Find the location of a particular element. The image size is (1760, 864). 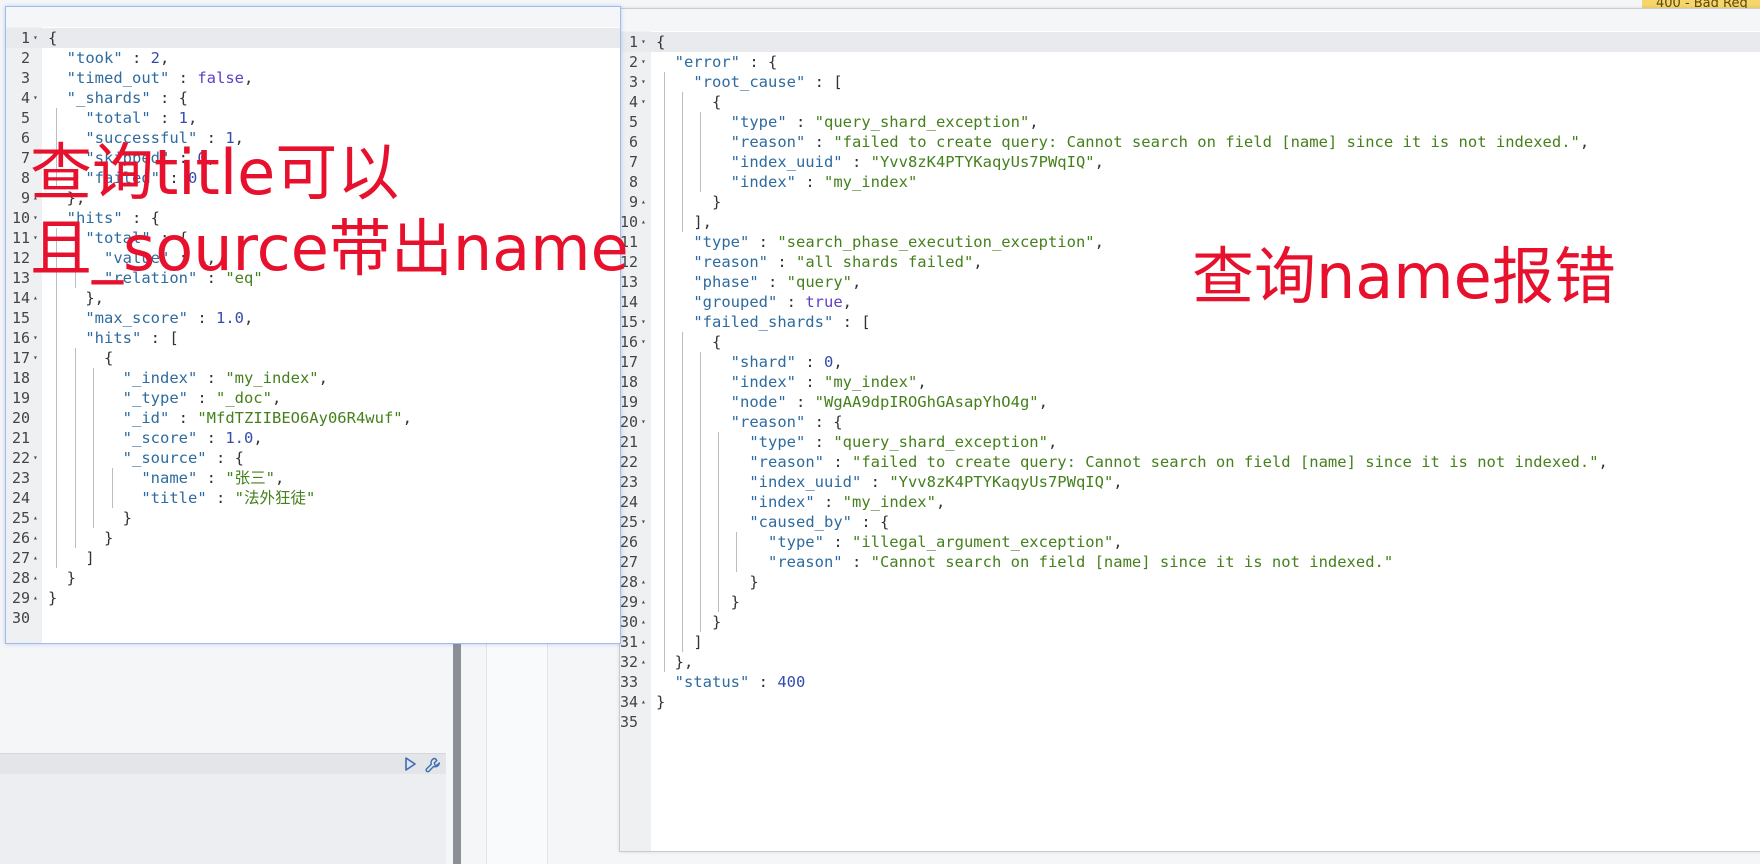

pane-resize-handle is located at coordinates (457, 752).